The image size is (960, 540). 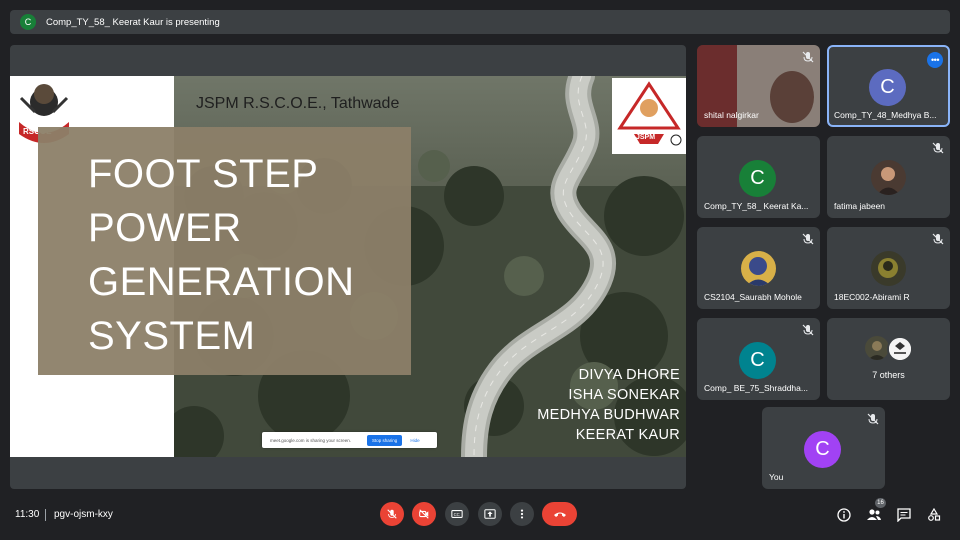 I want to click on presenter-avatar: C, so click(x=28, y=22).